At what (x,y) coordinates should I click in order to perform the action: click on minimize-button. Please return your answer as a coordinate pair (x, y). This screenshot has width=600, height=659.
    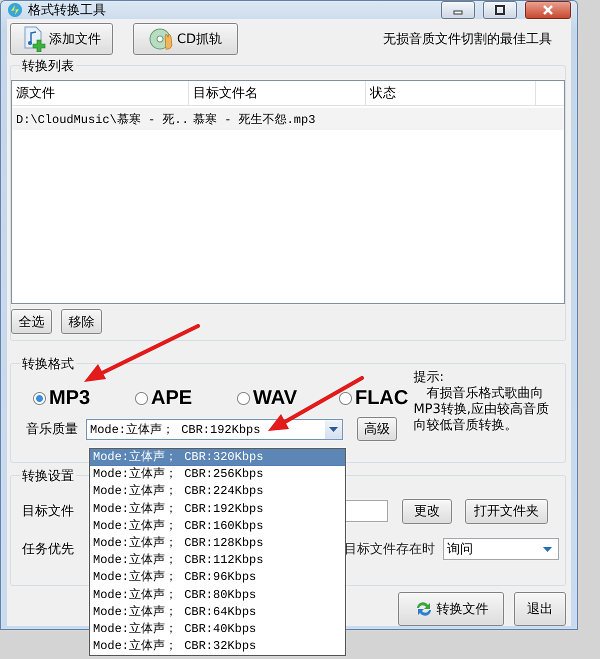
    Looking at the image, I should click on (458, 10).